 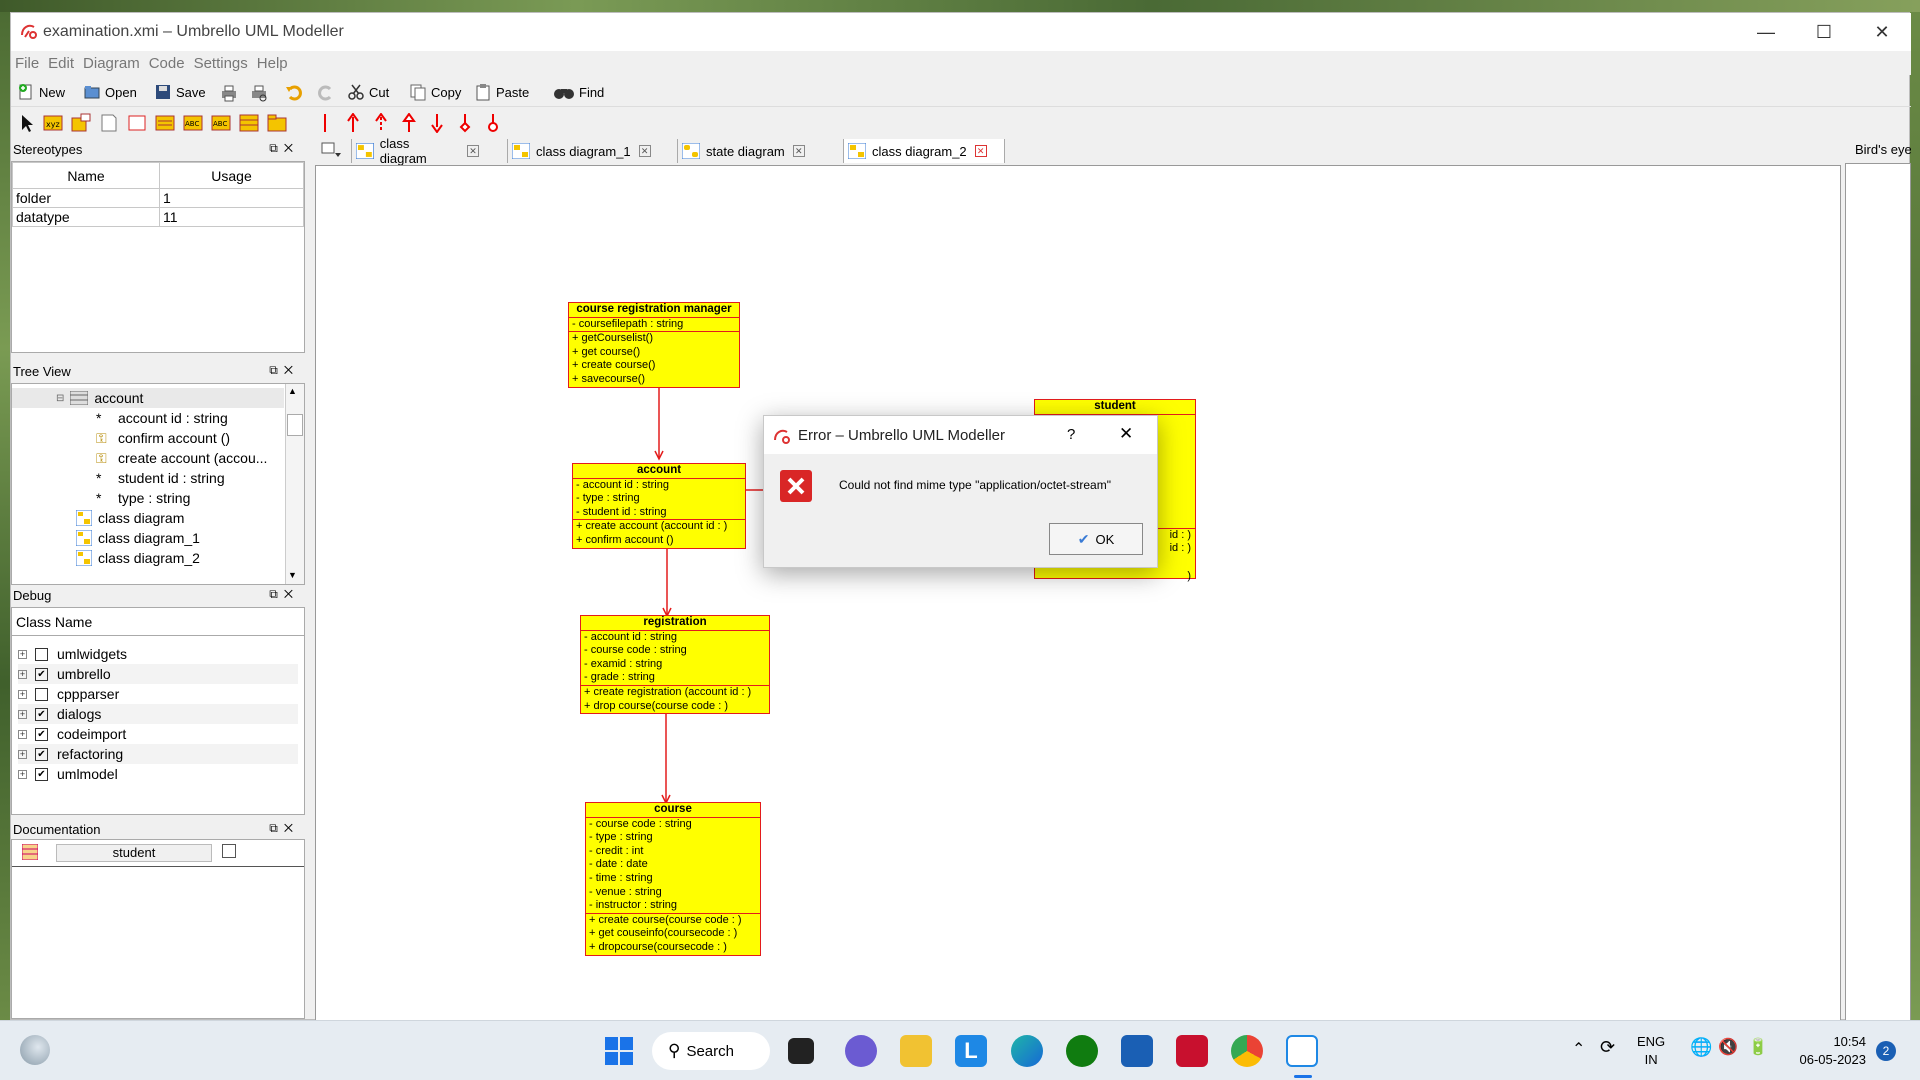 I want to click on dependency-icon, so click(x=381, y=123).